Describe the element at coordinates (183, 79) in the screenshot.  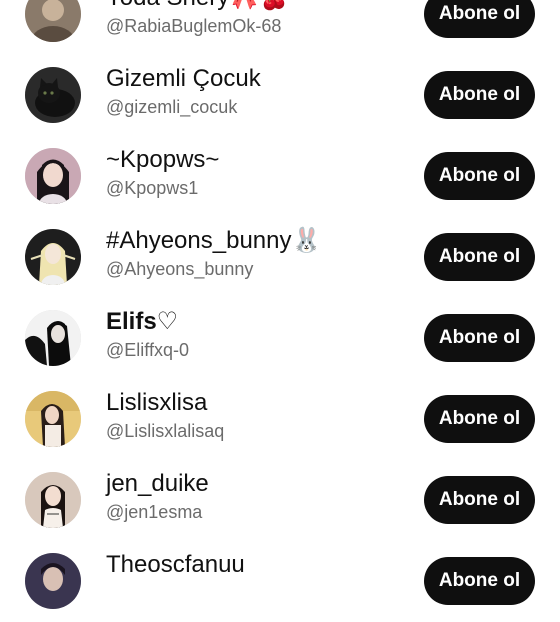
I see `channel-name: Gizemli Çocuk` at that location.